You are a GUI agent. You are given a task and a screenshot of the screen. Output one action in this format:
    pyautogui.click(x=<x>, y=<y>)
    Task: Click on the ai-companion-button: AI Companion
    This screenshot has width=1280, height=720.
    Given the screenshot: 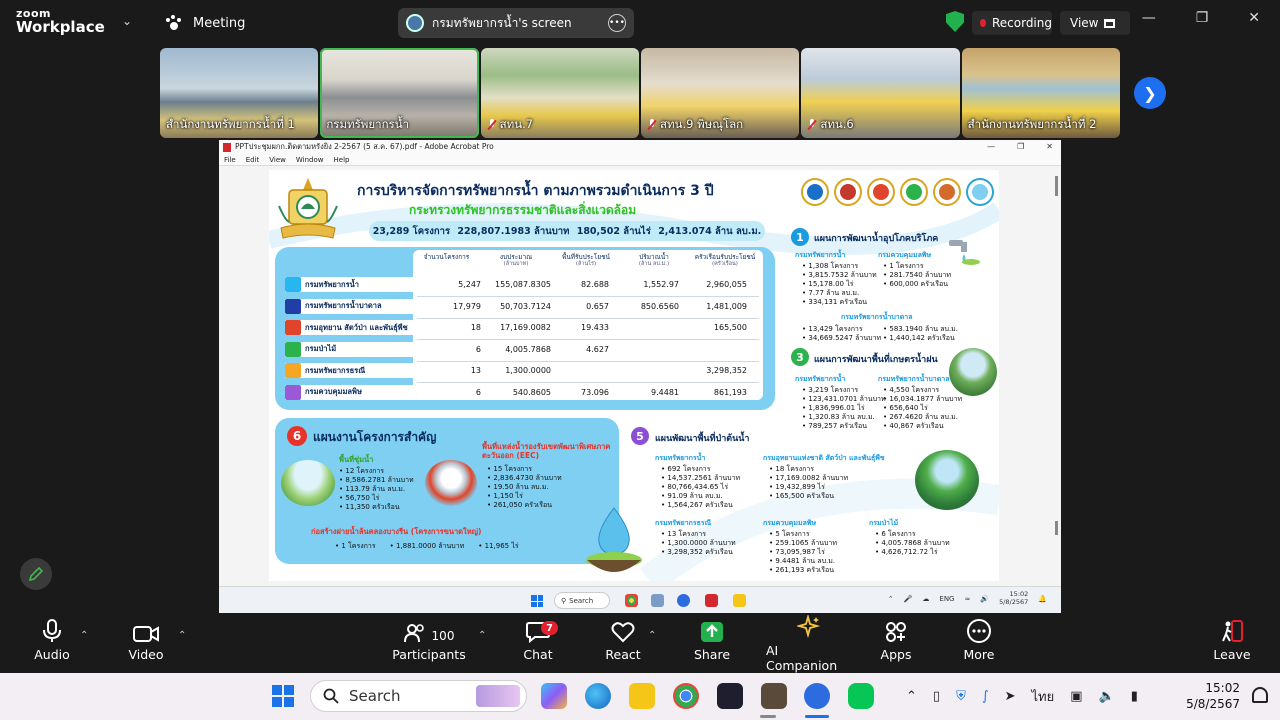 What is the action you would take?
    pyautogui.click(x=809, y=643)
    